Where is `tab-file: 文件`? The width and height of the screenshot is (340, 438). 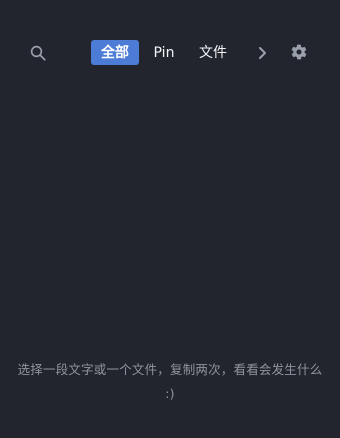
tab-file: 文件 is located at coordinates (213, 52).